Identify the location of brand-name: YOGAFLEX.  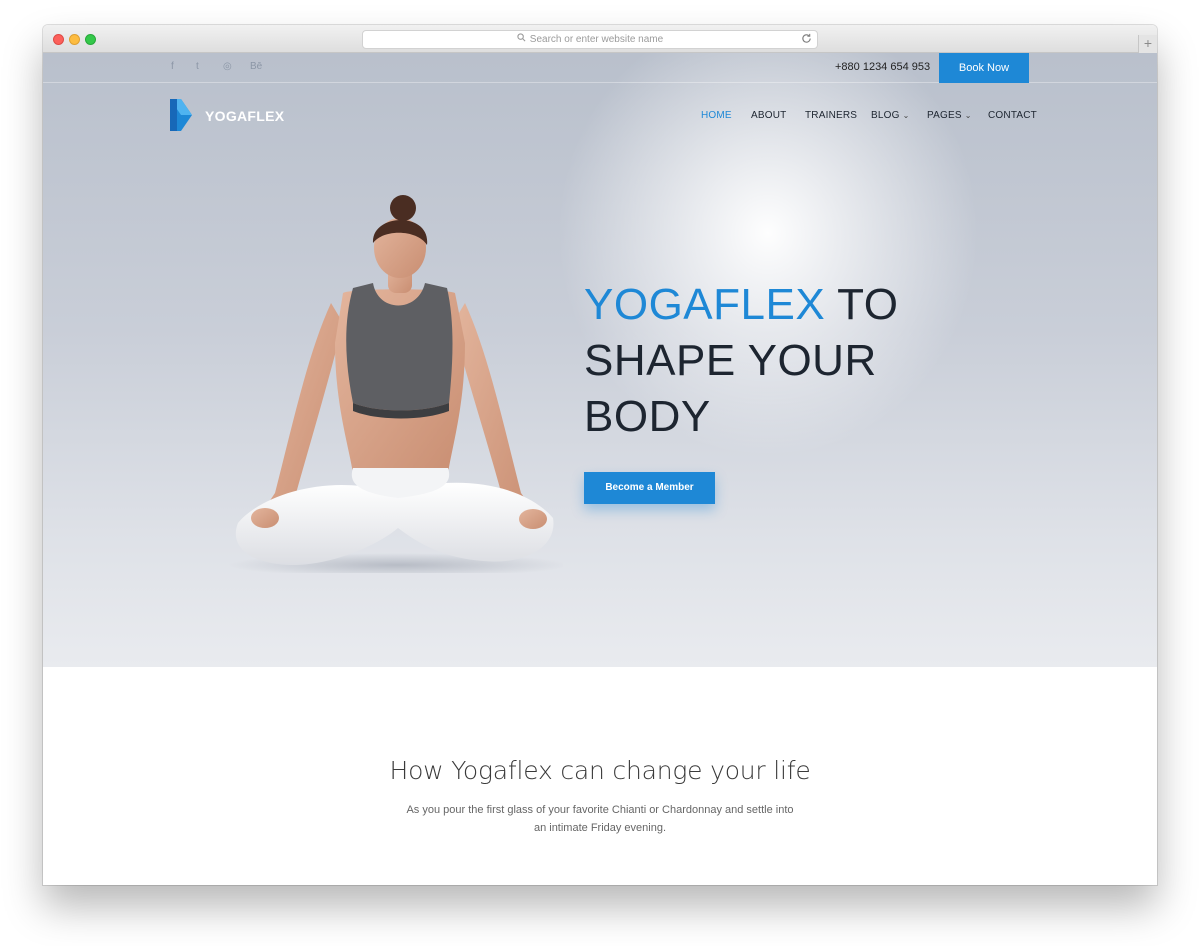
(244, 116).